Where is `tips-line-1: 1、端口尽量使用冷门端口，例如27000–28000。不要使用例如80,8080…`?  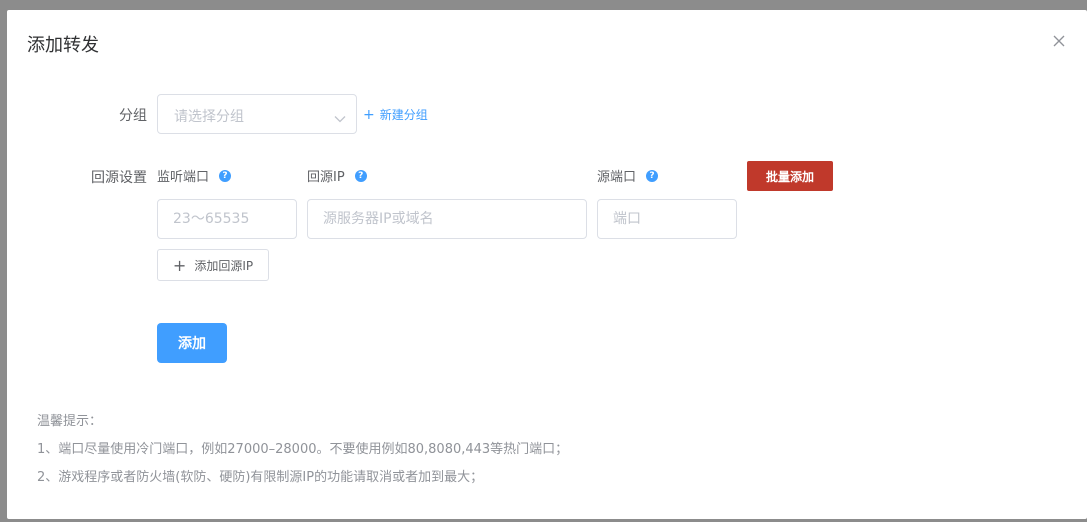
tips-line-1: 1、端口尽量使用冷门端口，例如27000–28000。不要使用例如80,8080… is located at coordinates (303, 449).